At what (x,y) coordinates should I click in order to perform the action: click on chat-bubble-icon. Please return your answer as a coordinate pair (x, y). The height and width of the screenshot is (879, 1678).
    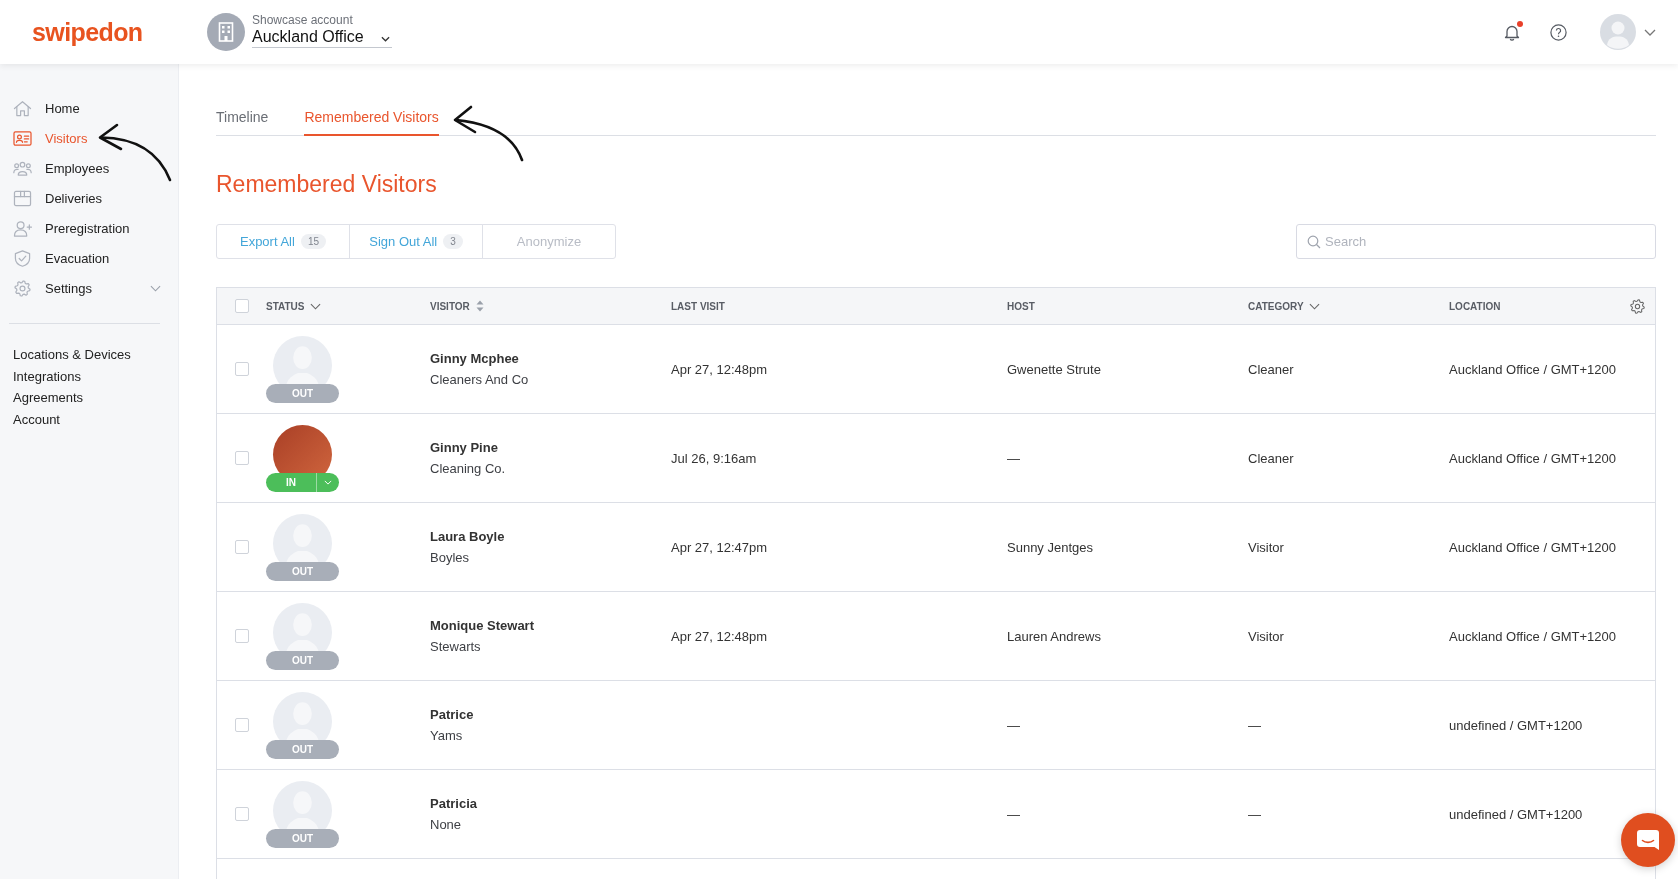
    Looking at the image, I should click on (1648, 840).